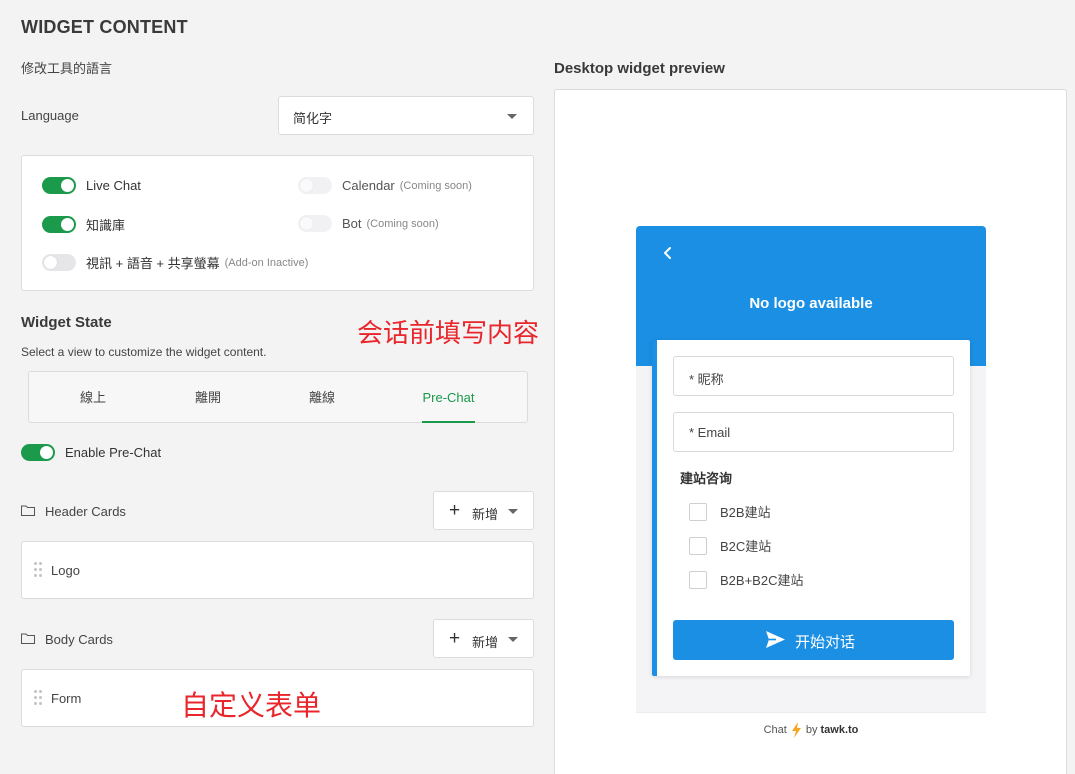  Describe the element at coordinates (85, 511) in the screenshot. I see `header-cards-label: Header Cards` at that location.